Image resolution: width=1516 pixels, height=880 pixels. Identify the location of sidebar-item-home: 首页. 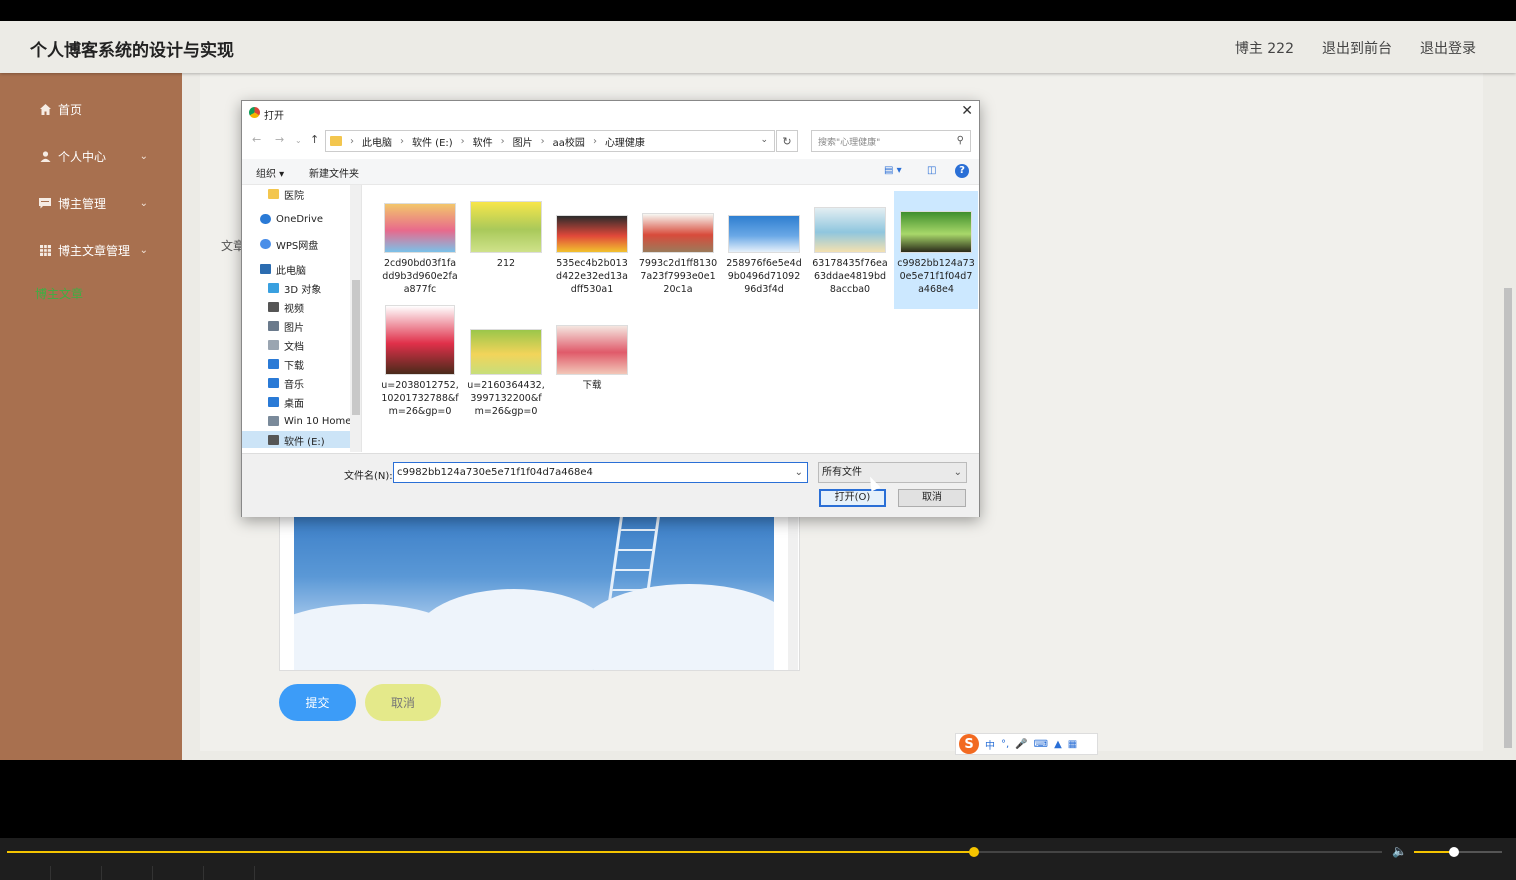
(98, 109).